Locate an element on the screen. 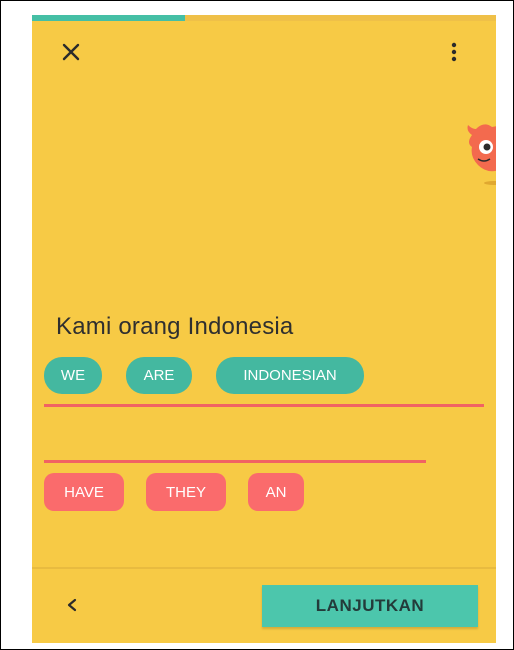  progress-fill is located at coordinates (109, 18).